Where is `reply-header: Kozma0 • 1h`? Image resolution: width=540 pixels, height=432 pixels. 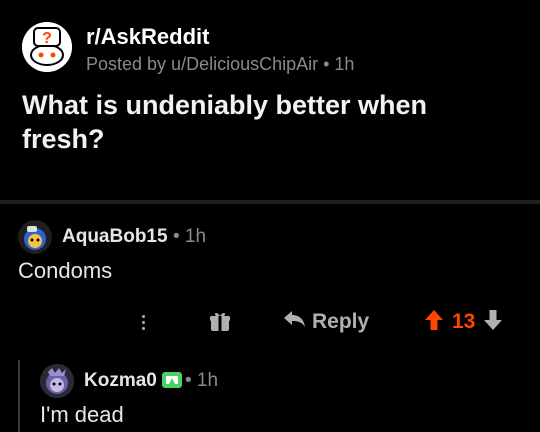
reply-header: Kozma0 • 1h is located at coordinates (240, 381).